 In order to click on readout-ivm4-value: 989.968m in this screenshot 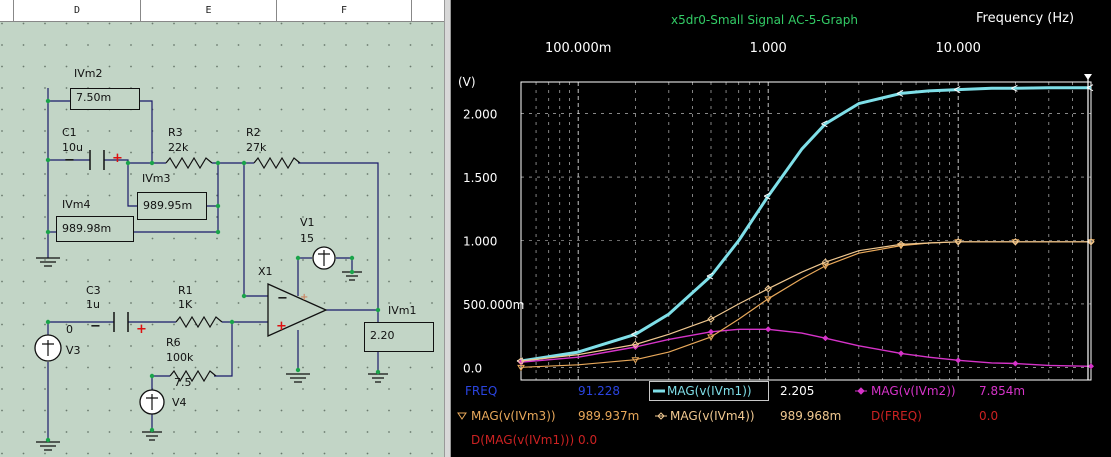, I will do `click(811, 416)`.